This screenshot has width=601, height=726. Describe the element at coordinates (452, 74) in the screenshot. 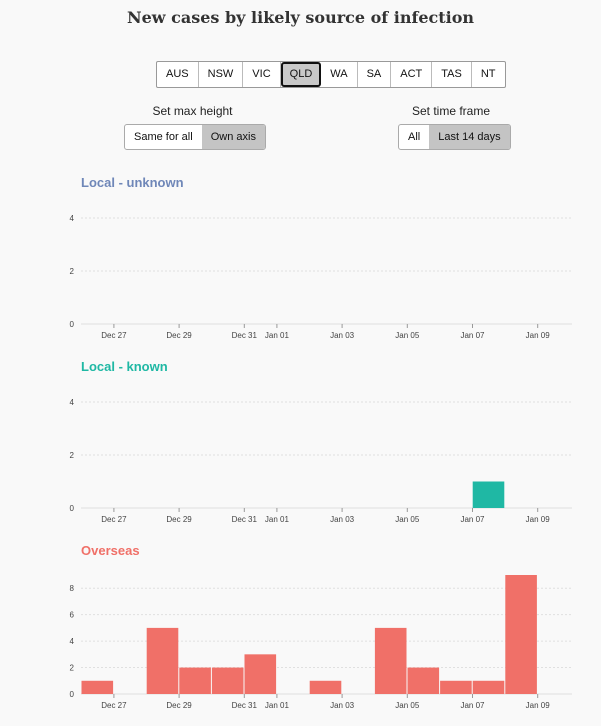

I see `state-button-tas: TAS` at that location.